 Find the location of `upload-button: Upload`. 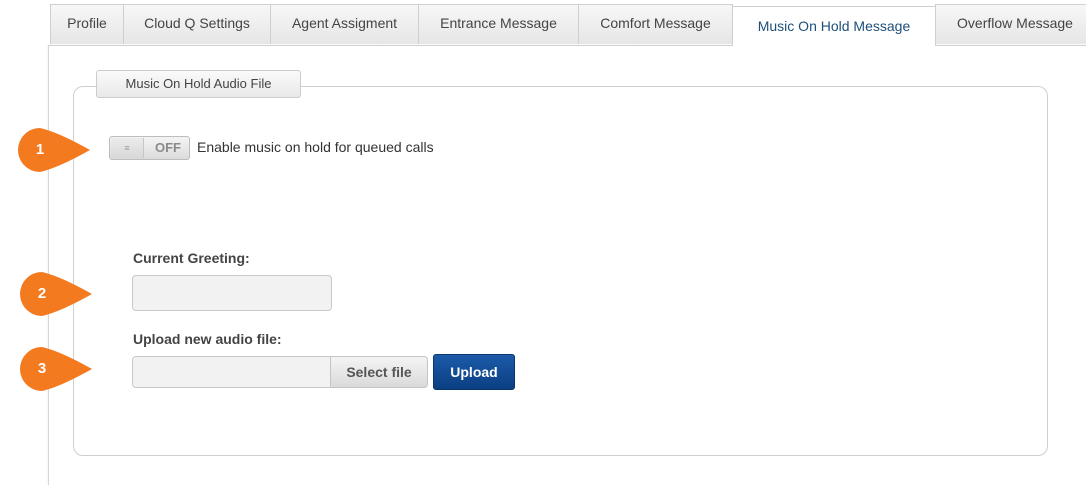

upload-button: Upload is located at coordinates (474, 372).